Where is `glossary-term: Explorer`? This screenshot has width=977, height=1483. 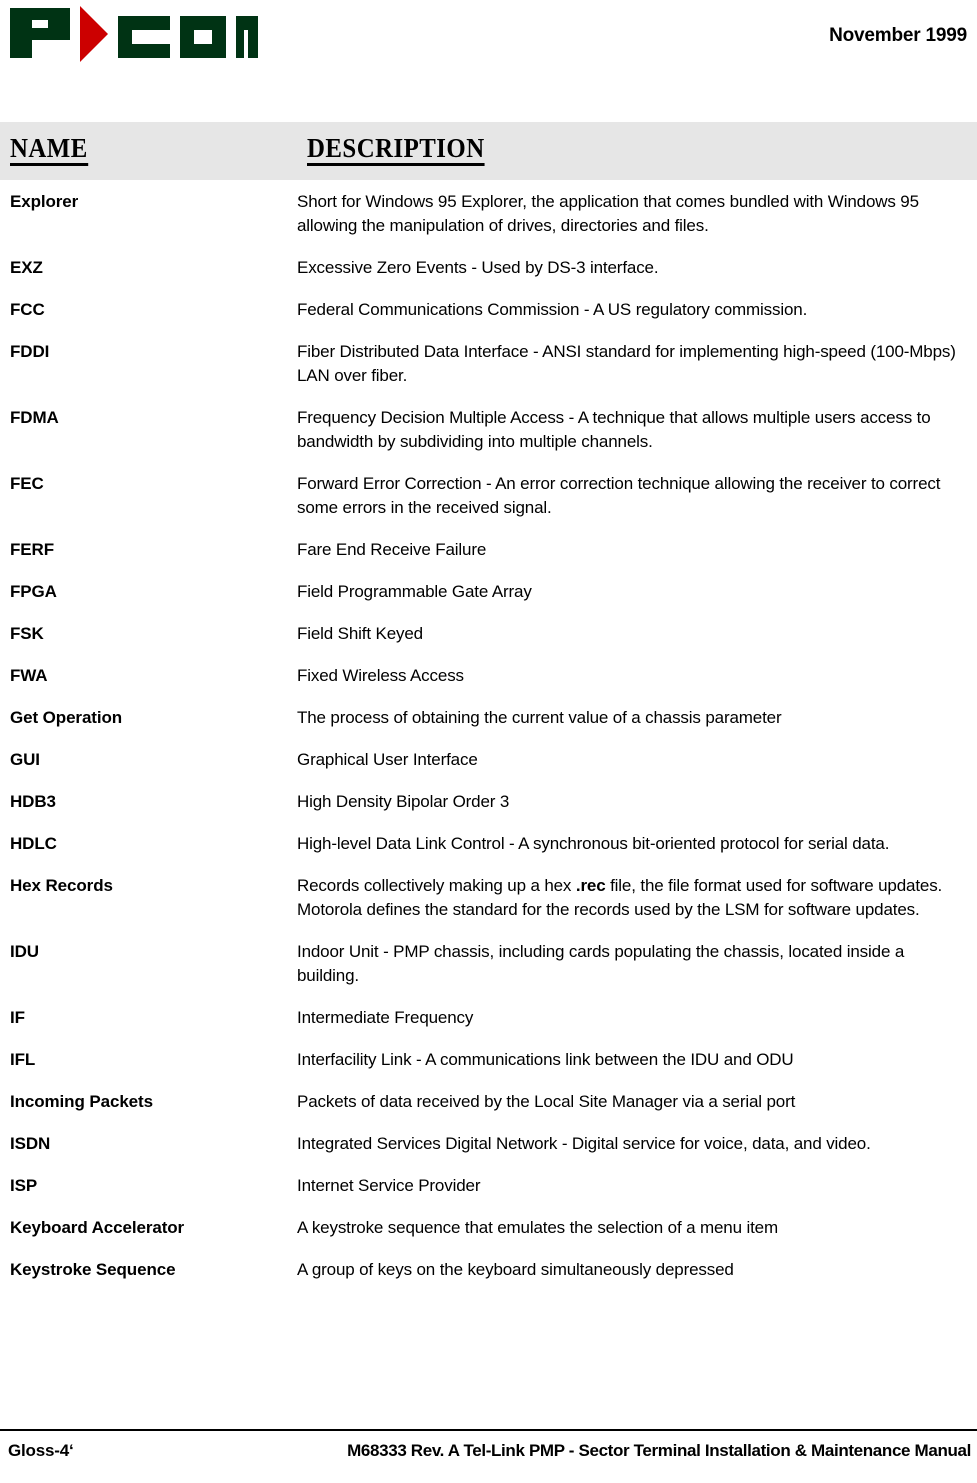
glossary-term: Explorer is located at coordinates (44, 201).